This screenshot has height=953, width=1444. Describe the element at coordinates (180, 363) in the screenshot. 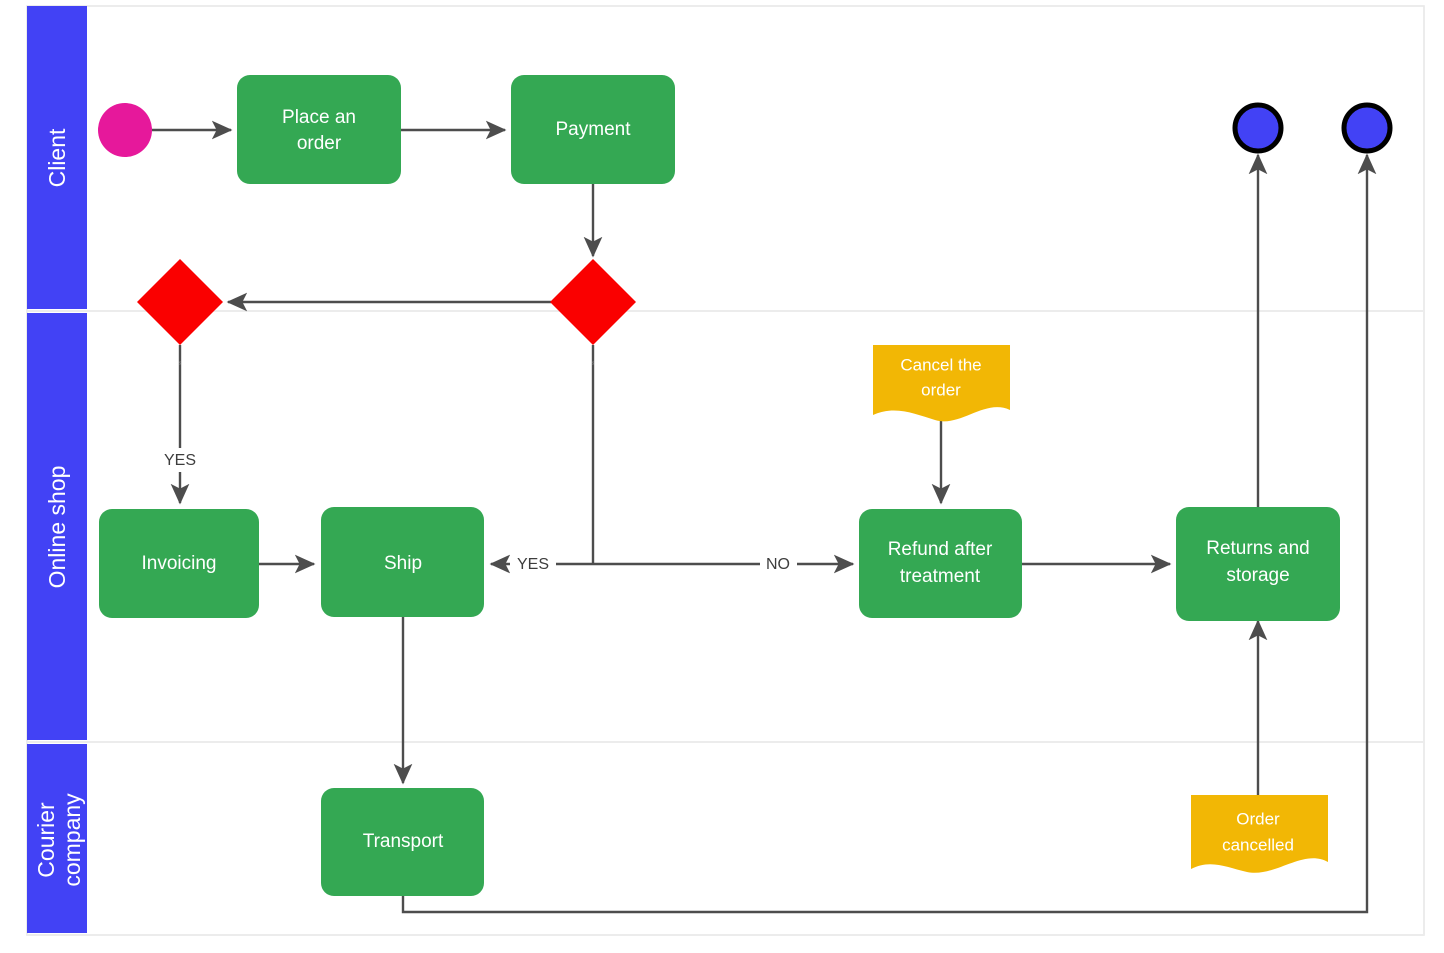

I see `decision-left-tiny-label: s` at that location.